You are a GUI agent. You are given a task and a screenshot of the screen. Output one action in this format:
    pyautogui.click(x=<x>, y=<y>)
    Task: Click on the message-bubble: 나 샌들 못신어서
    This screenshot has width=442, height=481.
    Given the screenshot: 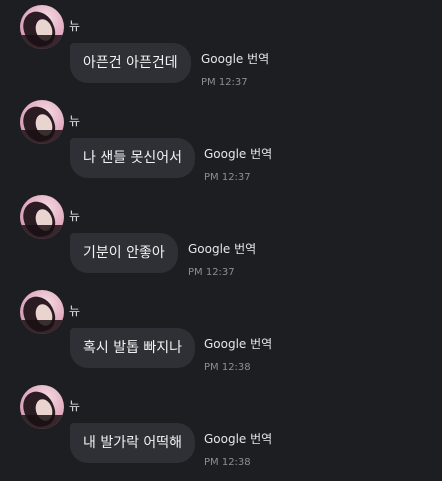 What is the action you would take?
    pyautogui.click(x=133, y=158)
    